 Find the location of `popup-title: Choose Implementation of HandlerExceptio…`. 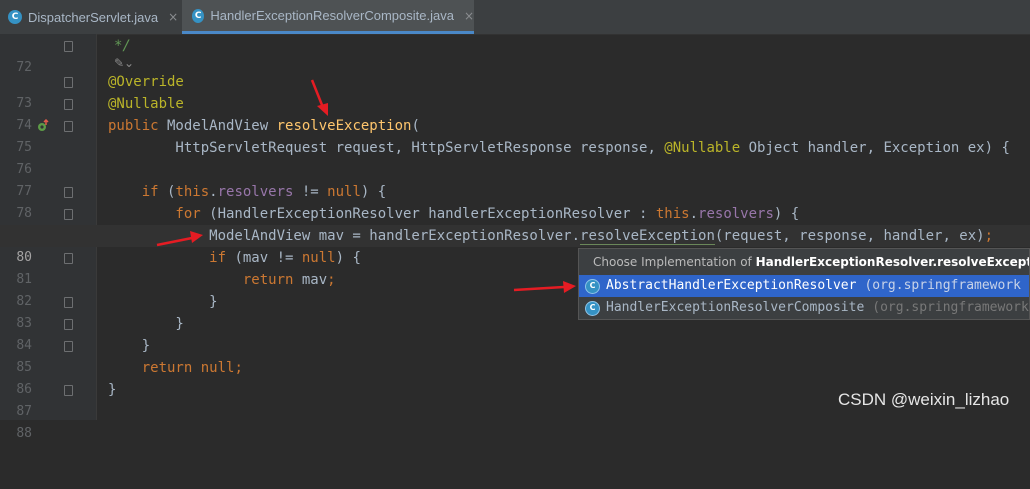

popup-title: Choose Implementation of HandlerExceptio… is located at coordinates (811, 262).